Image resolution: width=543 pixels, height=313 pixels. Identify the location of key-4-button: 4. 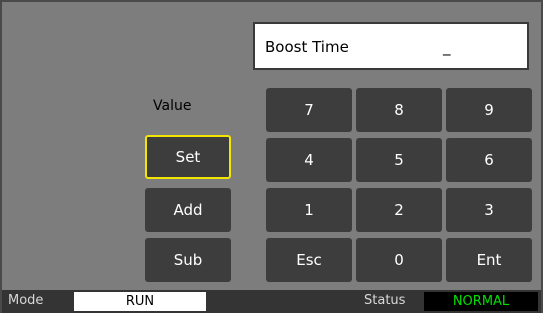
(309, 160).